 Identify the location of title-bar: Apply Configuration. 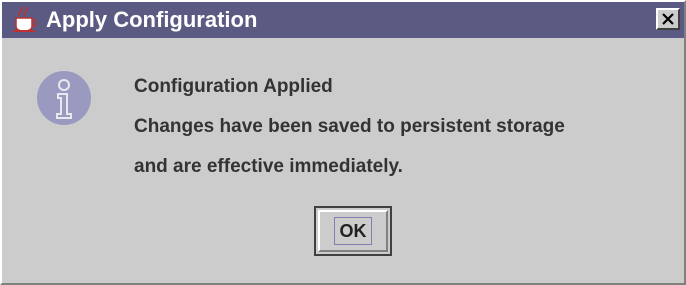
(343, 20).